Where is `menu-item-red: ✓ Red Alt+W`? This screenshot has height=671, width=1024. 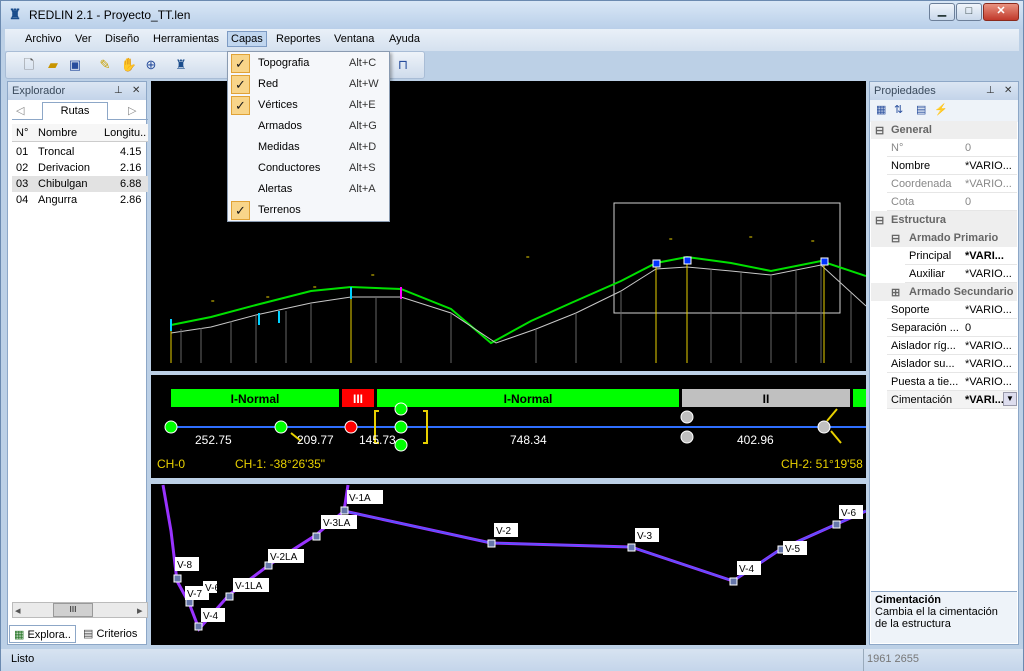 menu-item-red: ✓ Red Alt+W is located at coordinates (308, 84).